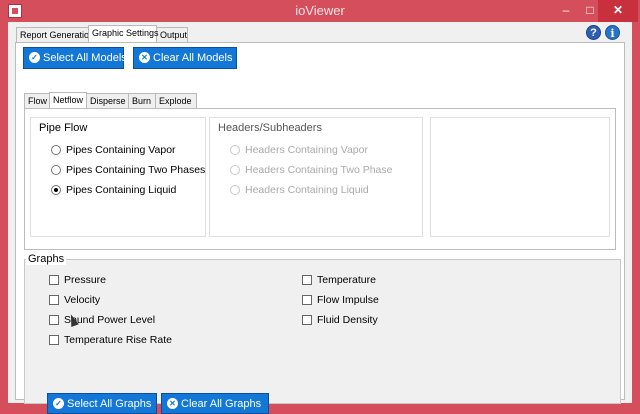  Describe the element at coordinates (270, 128) in the screenshot. I see `headers-title: Headers/Subheaders` at that location.